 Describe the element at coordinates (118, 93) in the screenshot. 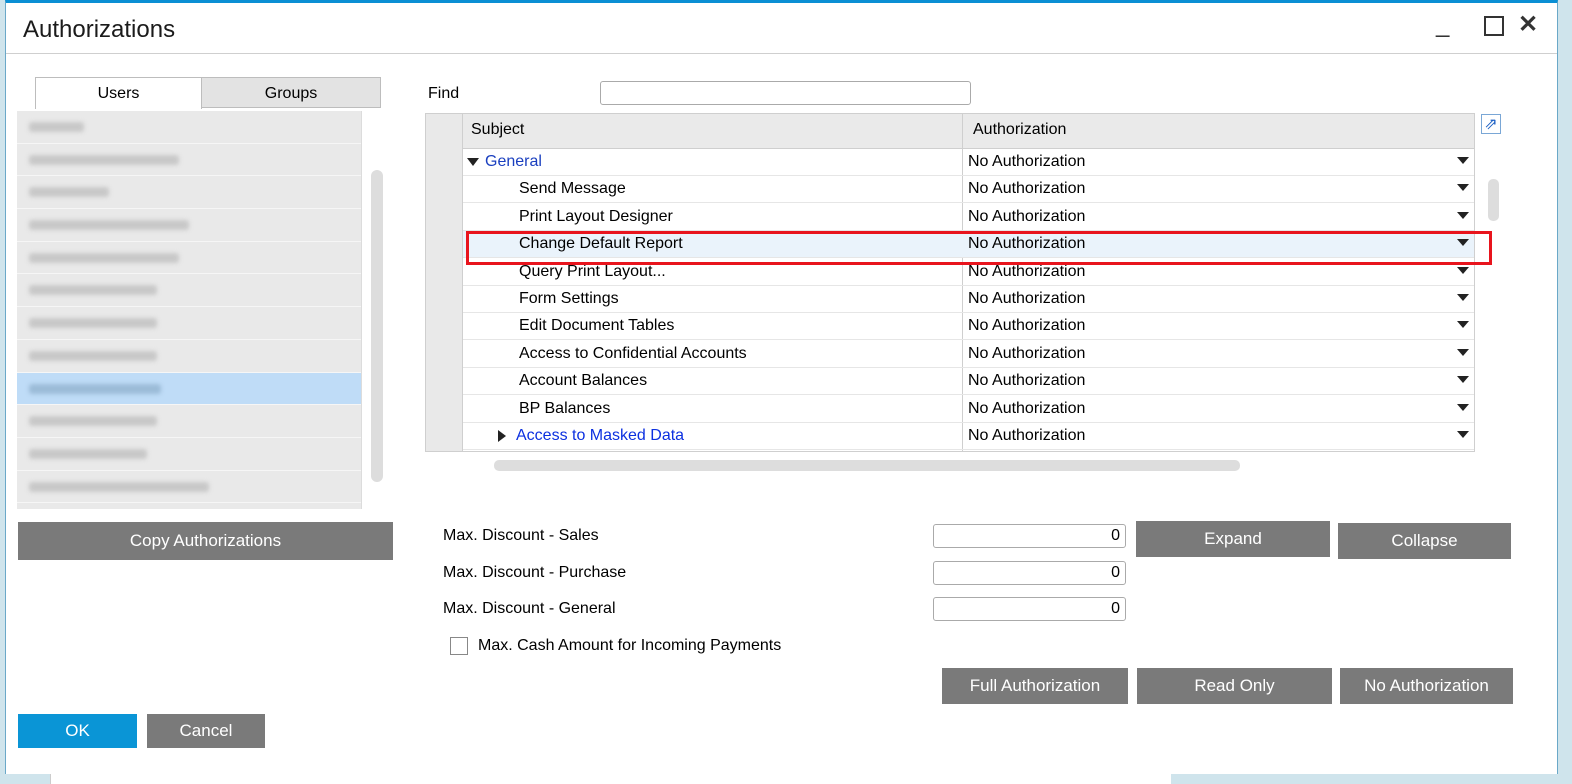

I see `tab-users: Users` at that location.